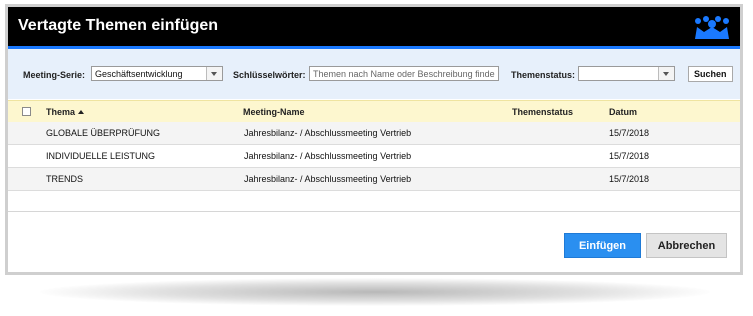  Describe the element at coordinates (61, 112) in the screenshot. I see `column-header-topic-label: Thema` at that location.